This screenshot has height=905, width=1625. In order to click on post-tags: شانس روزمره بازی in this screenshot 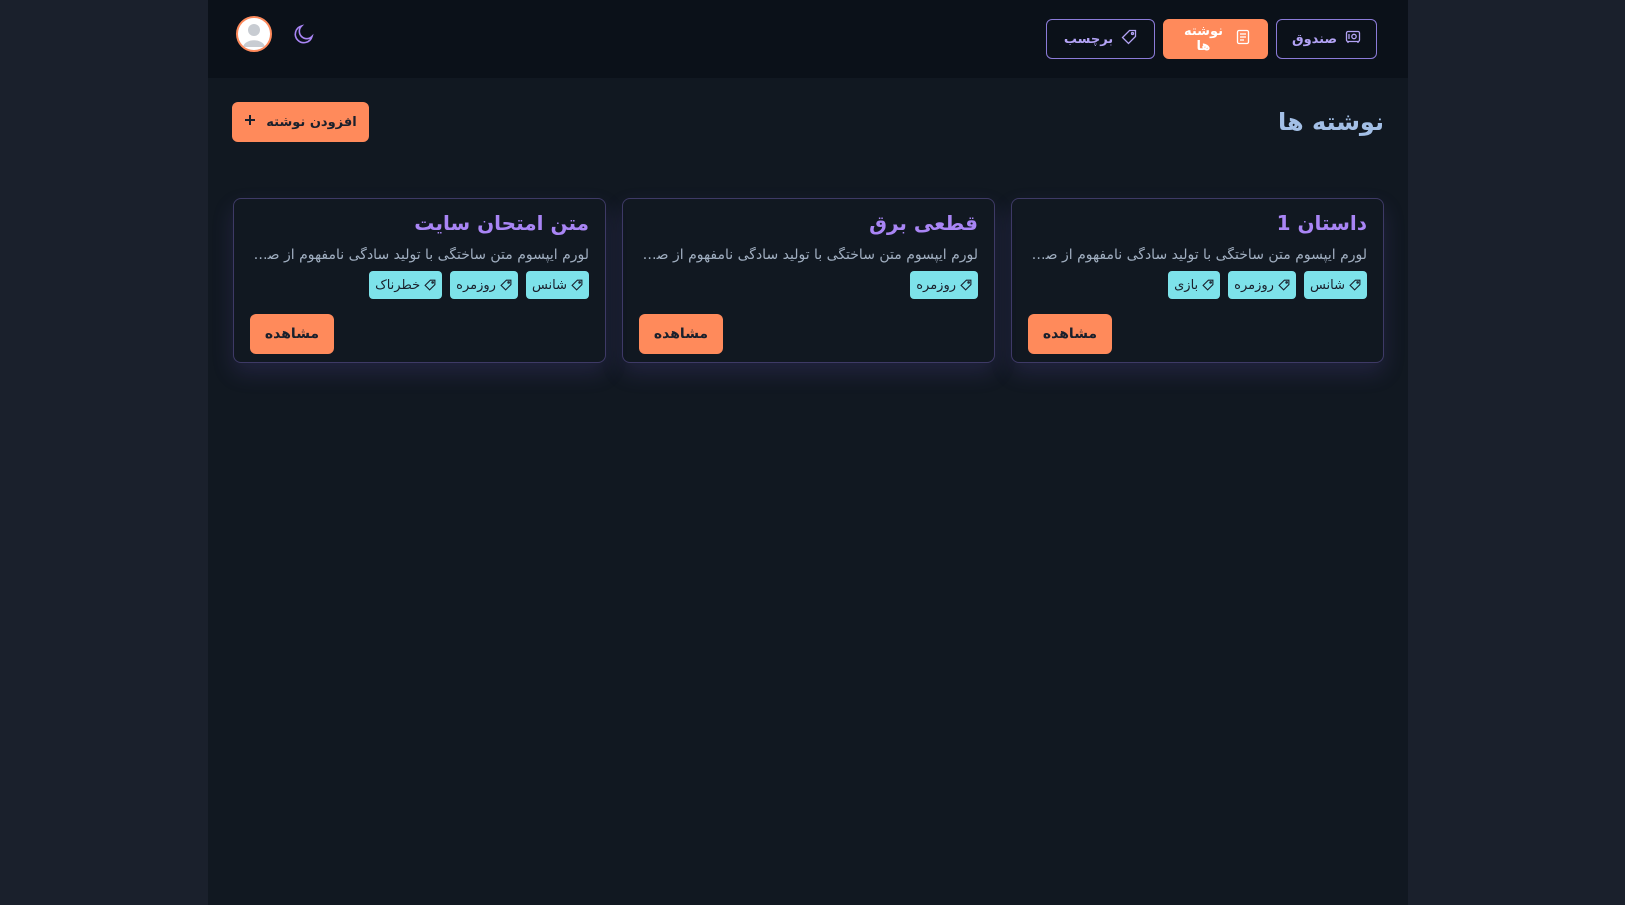, I will do `click(1197, 285)`.